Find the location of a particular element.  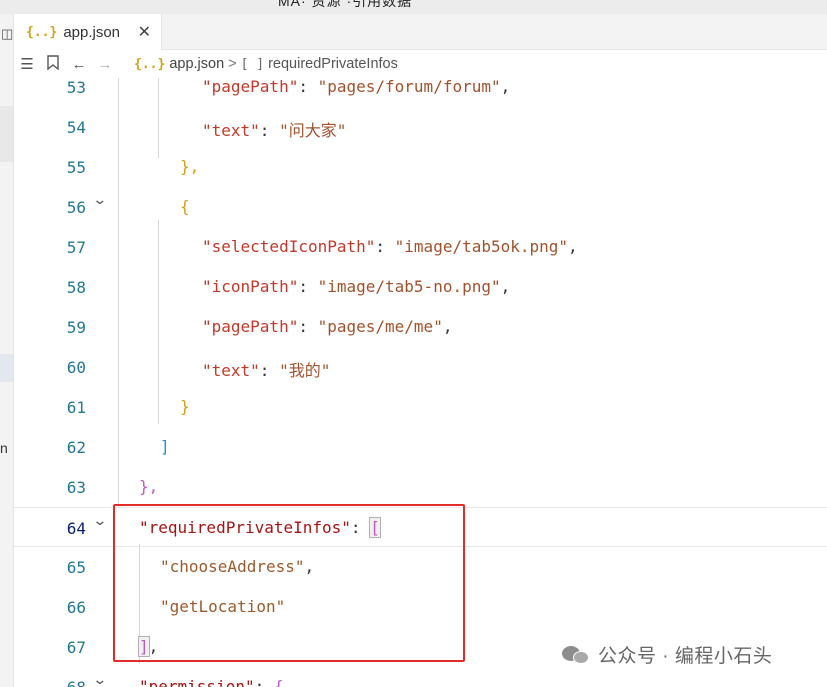

bookmark-icon is located at coordinates (53, 64).